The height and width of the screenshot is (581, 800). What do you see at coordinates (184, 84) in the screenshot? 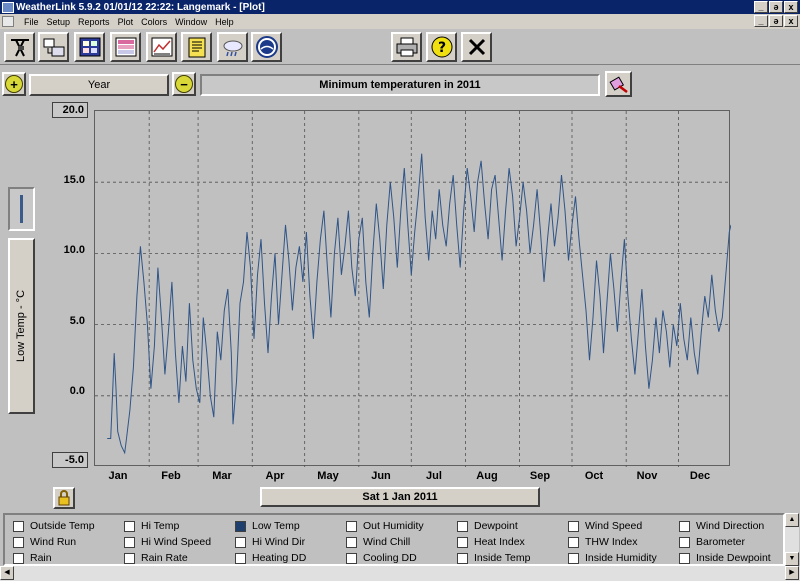
I see `zoom-out-button: −` at bounding box center [184, 84].